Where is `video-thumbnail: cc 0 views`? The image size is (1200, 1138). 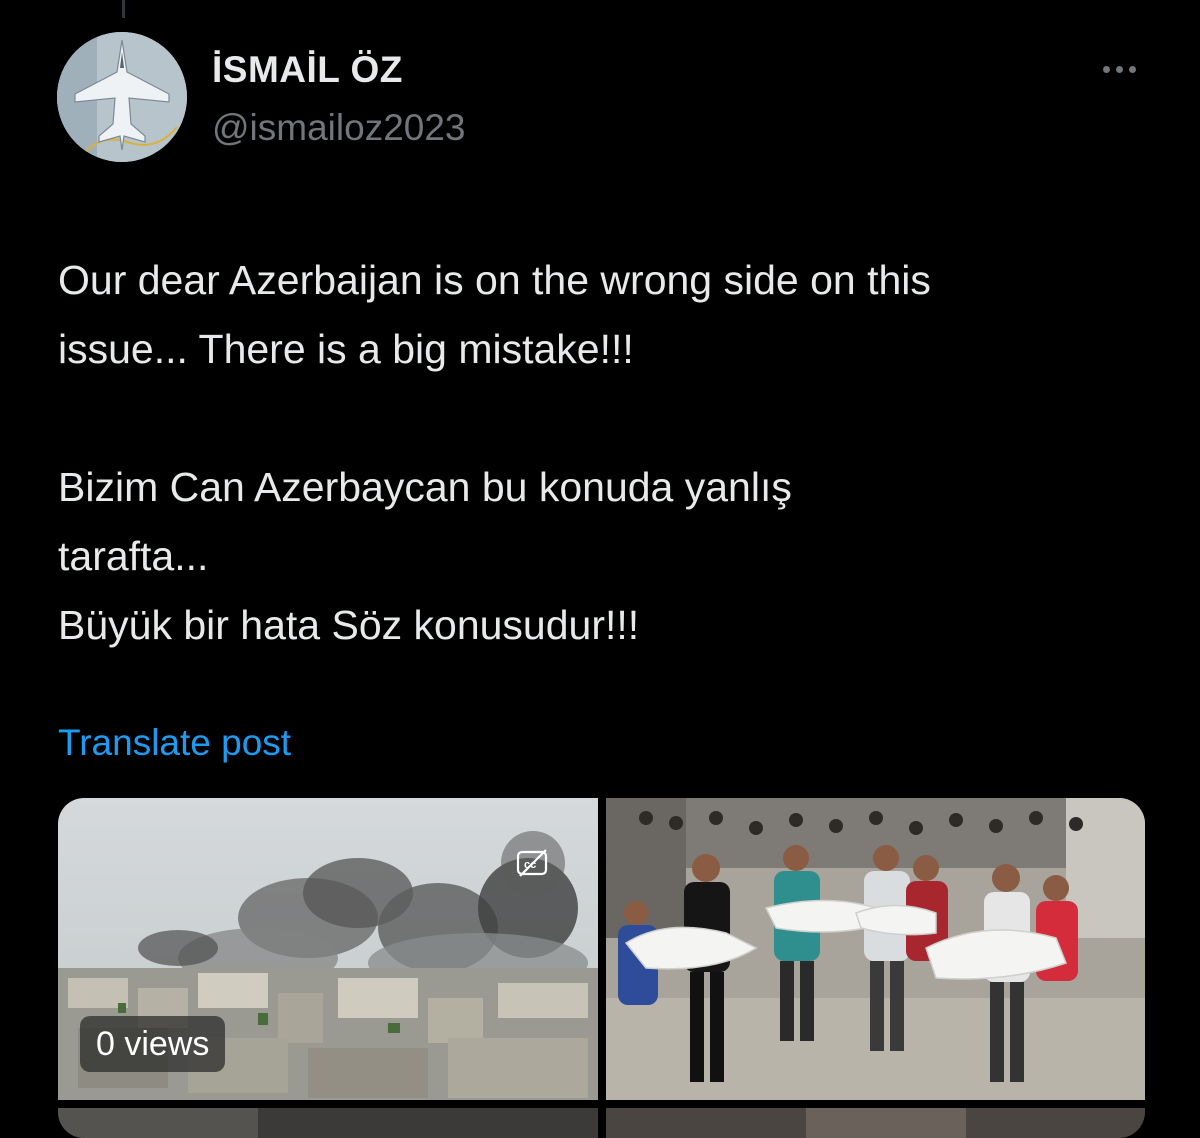 video-thumbnail: cc 0 views is located at coordinates (328, 949).